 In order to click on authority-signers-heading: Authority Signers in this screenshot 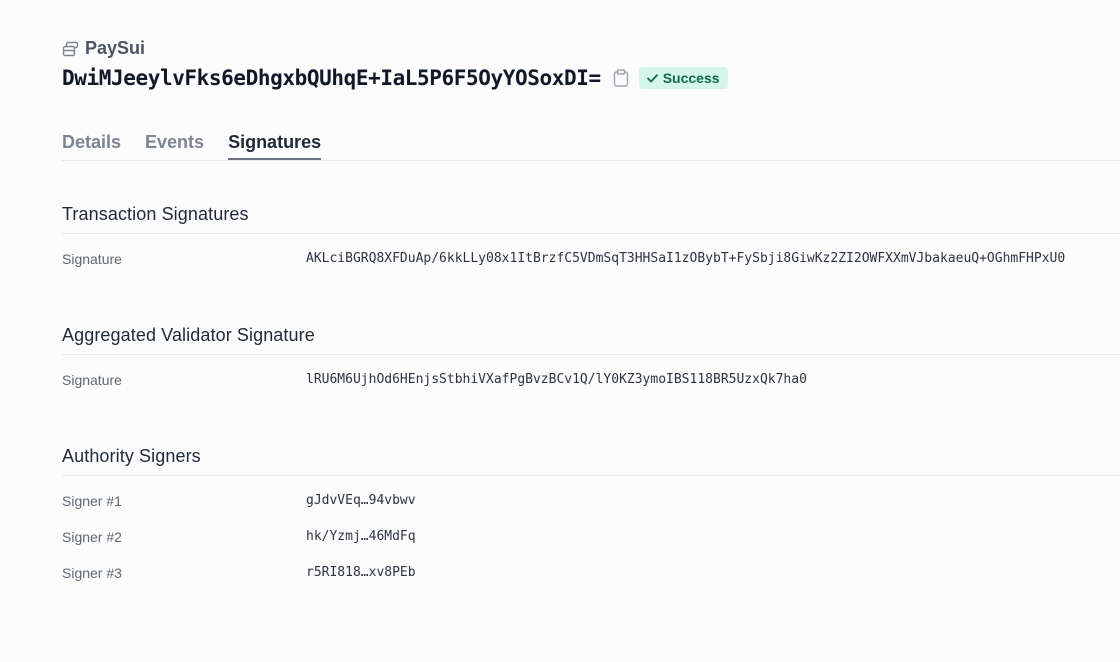, I will do `click(591, 461)`.